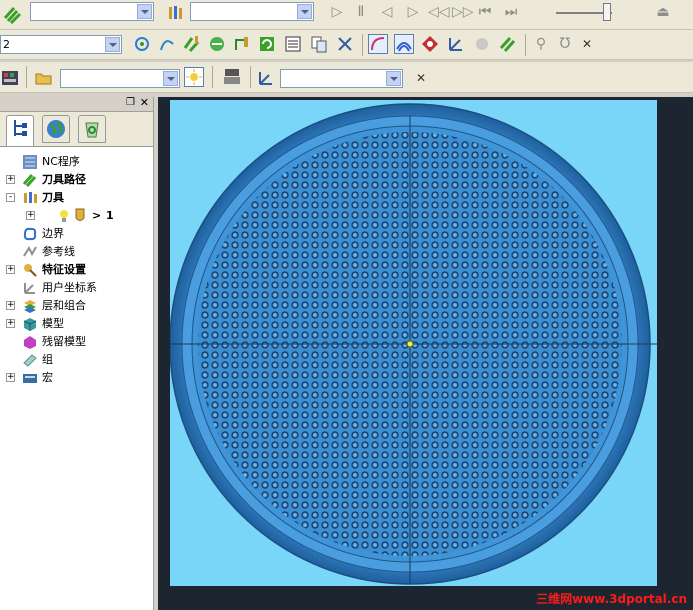 This screenshot has width=693, height=610. What do you see at coordinates (30, 360) in the screenshot?
I see `group-icon` at bounding box center [30, 360].